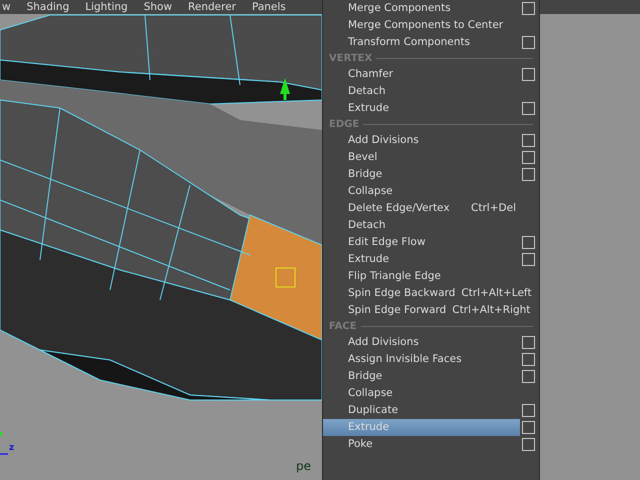  What do you see at coordinates (212, 7) in the screenshot?
I see `menu-bar-item: Renderer` at bounding box center [212, 7].